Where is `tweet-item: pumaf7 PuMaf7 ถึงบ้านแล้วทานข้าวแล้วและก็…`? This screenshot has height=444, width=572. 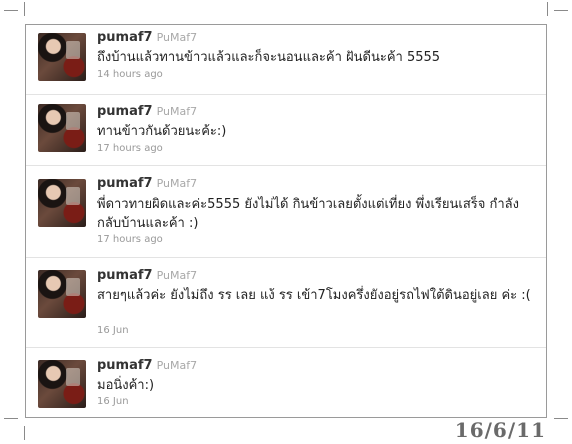
tweet-item: pumaf7 PuMaf7 ถึงบ้านแล้วทานข้าวแล้วและก็… is located at coordinates (286, 60).